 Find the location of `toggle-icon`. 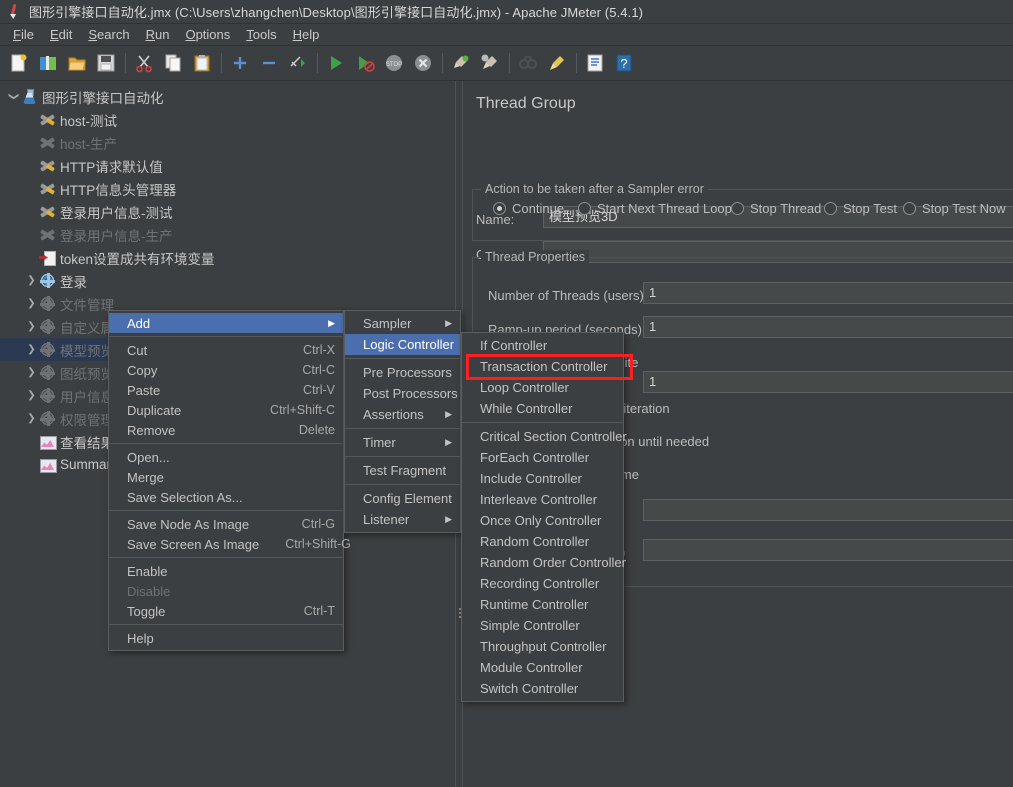

toggle-icon is located at coordinates (298, 63).